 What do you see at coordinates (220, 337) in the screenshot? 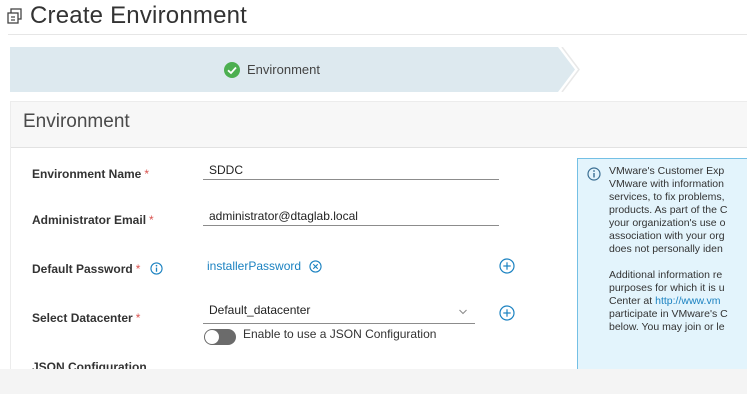
I see `json-config-toggle` at bounding box center [220, 337].